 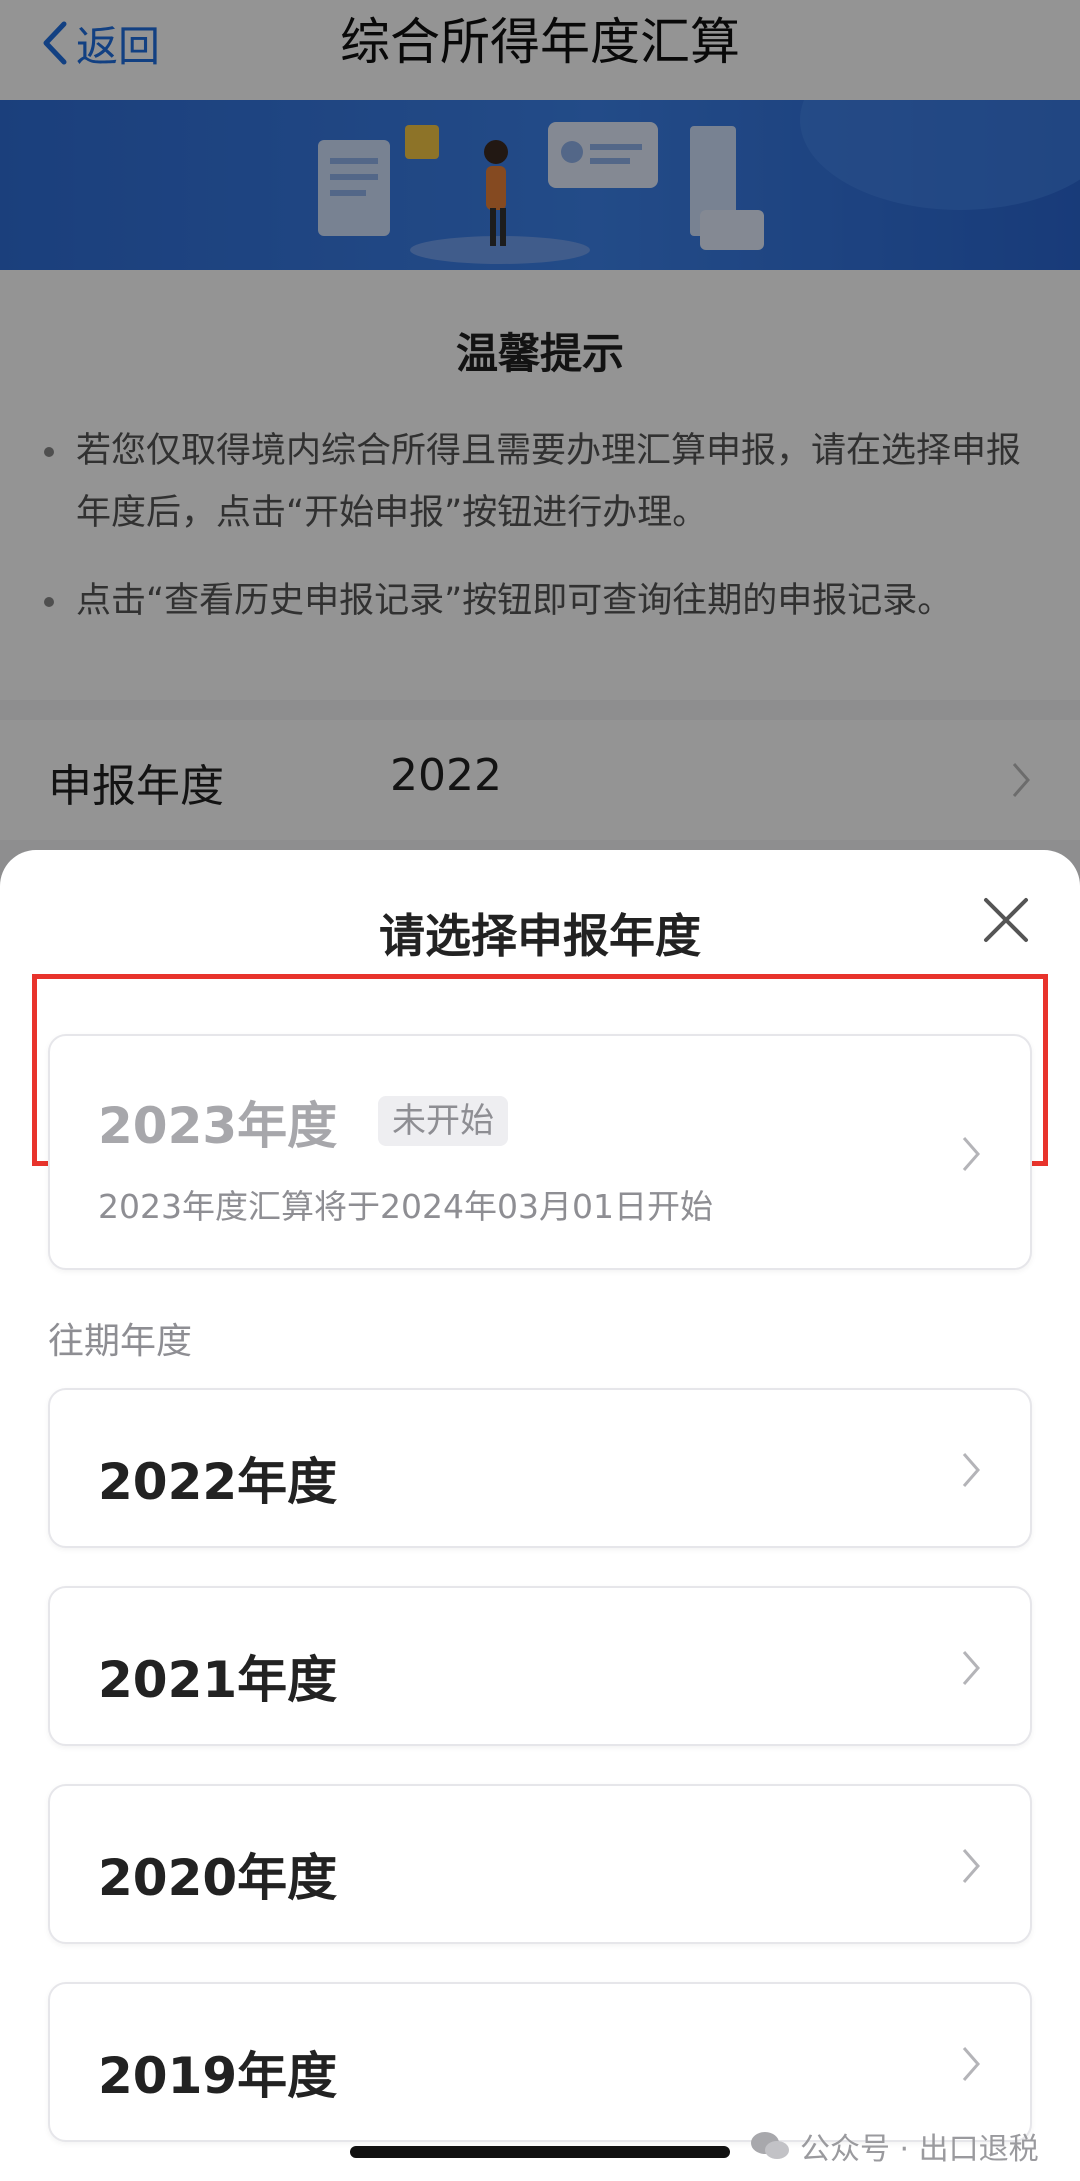 What do you see at coordinates (218, 1126) in the screenshot?
I see `year-card-title: 2023年度` at bounding box center [218, 1126].